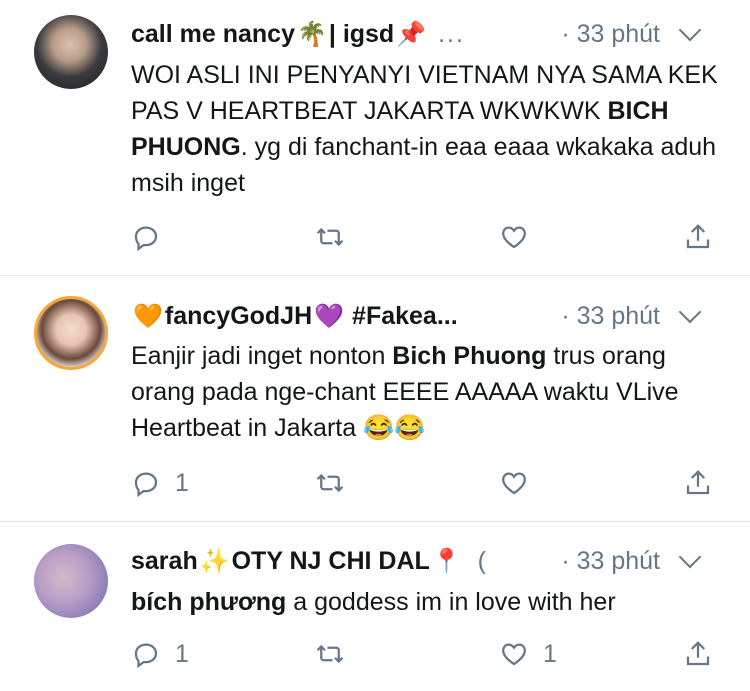  Describe the element at coordinates (482, 560) in the screenshot. I see `name-overflow: (` at that location.